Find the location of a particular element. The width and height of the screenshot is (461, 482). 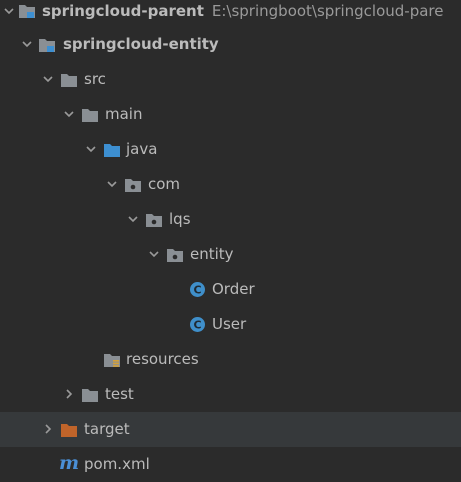

source-folder-icon is located at coordinates (112, 150).